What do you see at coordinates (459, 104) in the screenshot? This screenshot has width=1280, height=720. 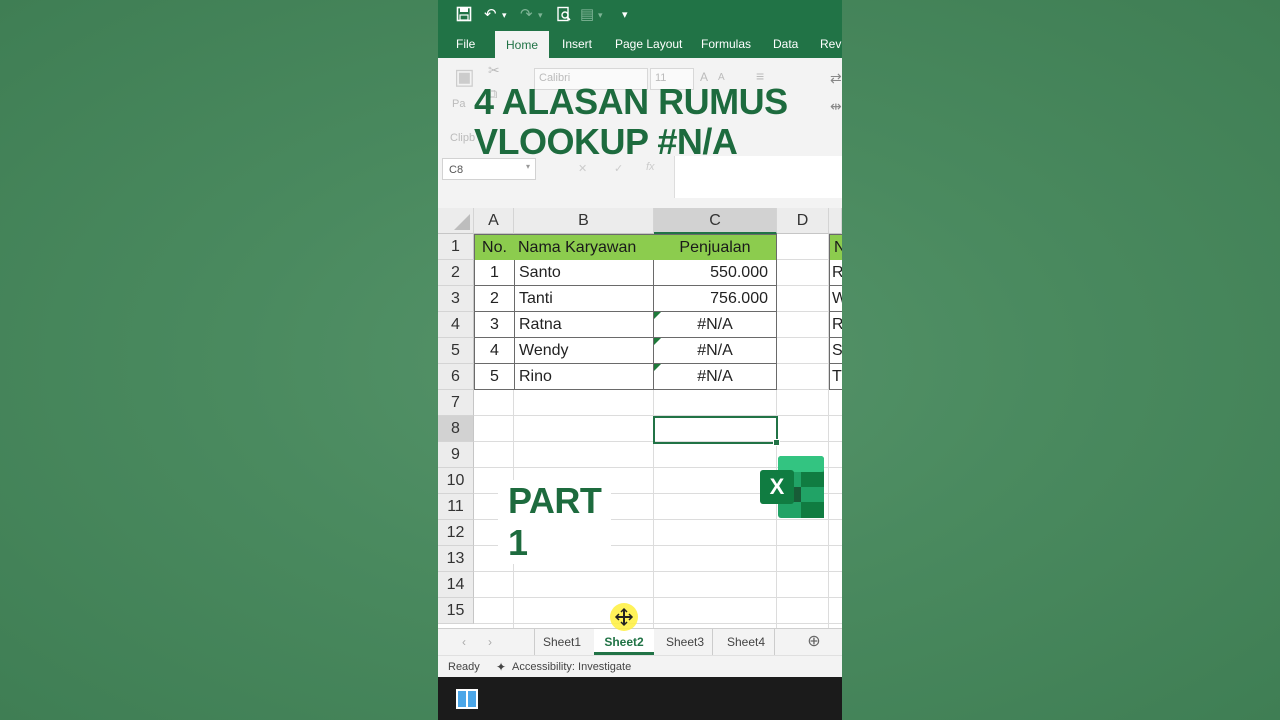 I see `paste-label: Pa` at bounding box center [459, 104].